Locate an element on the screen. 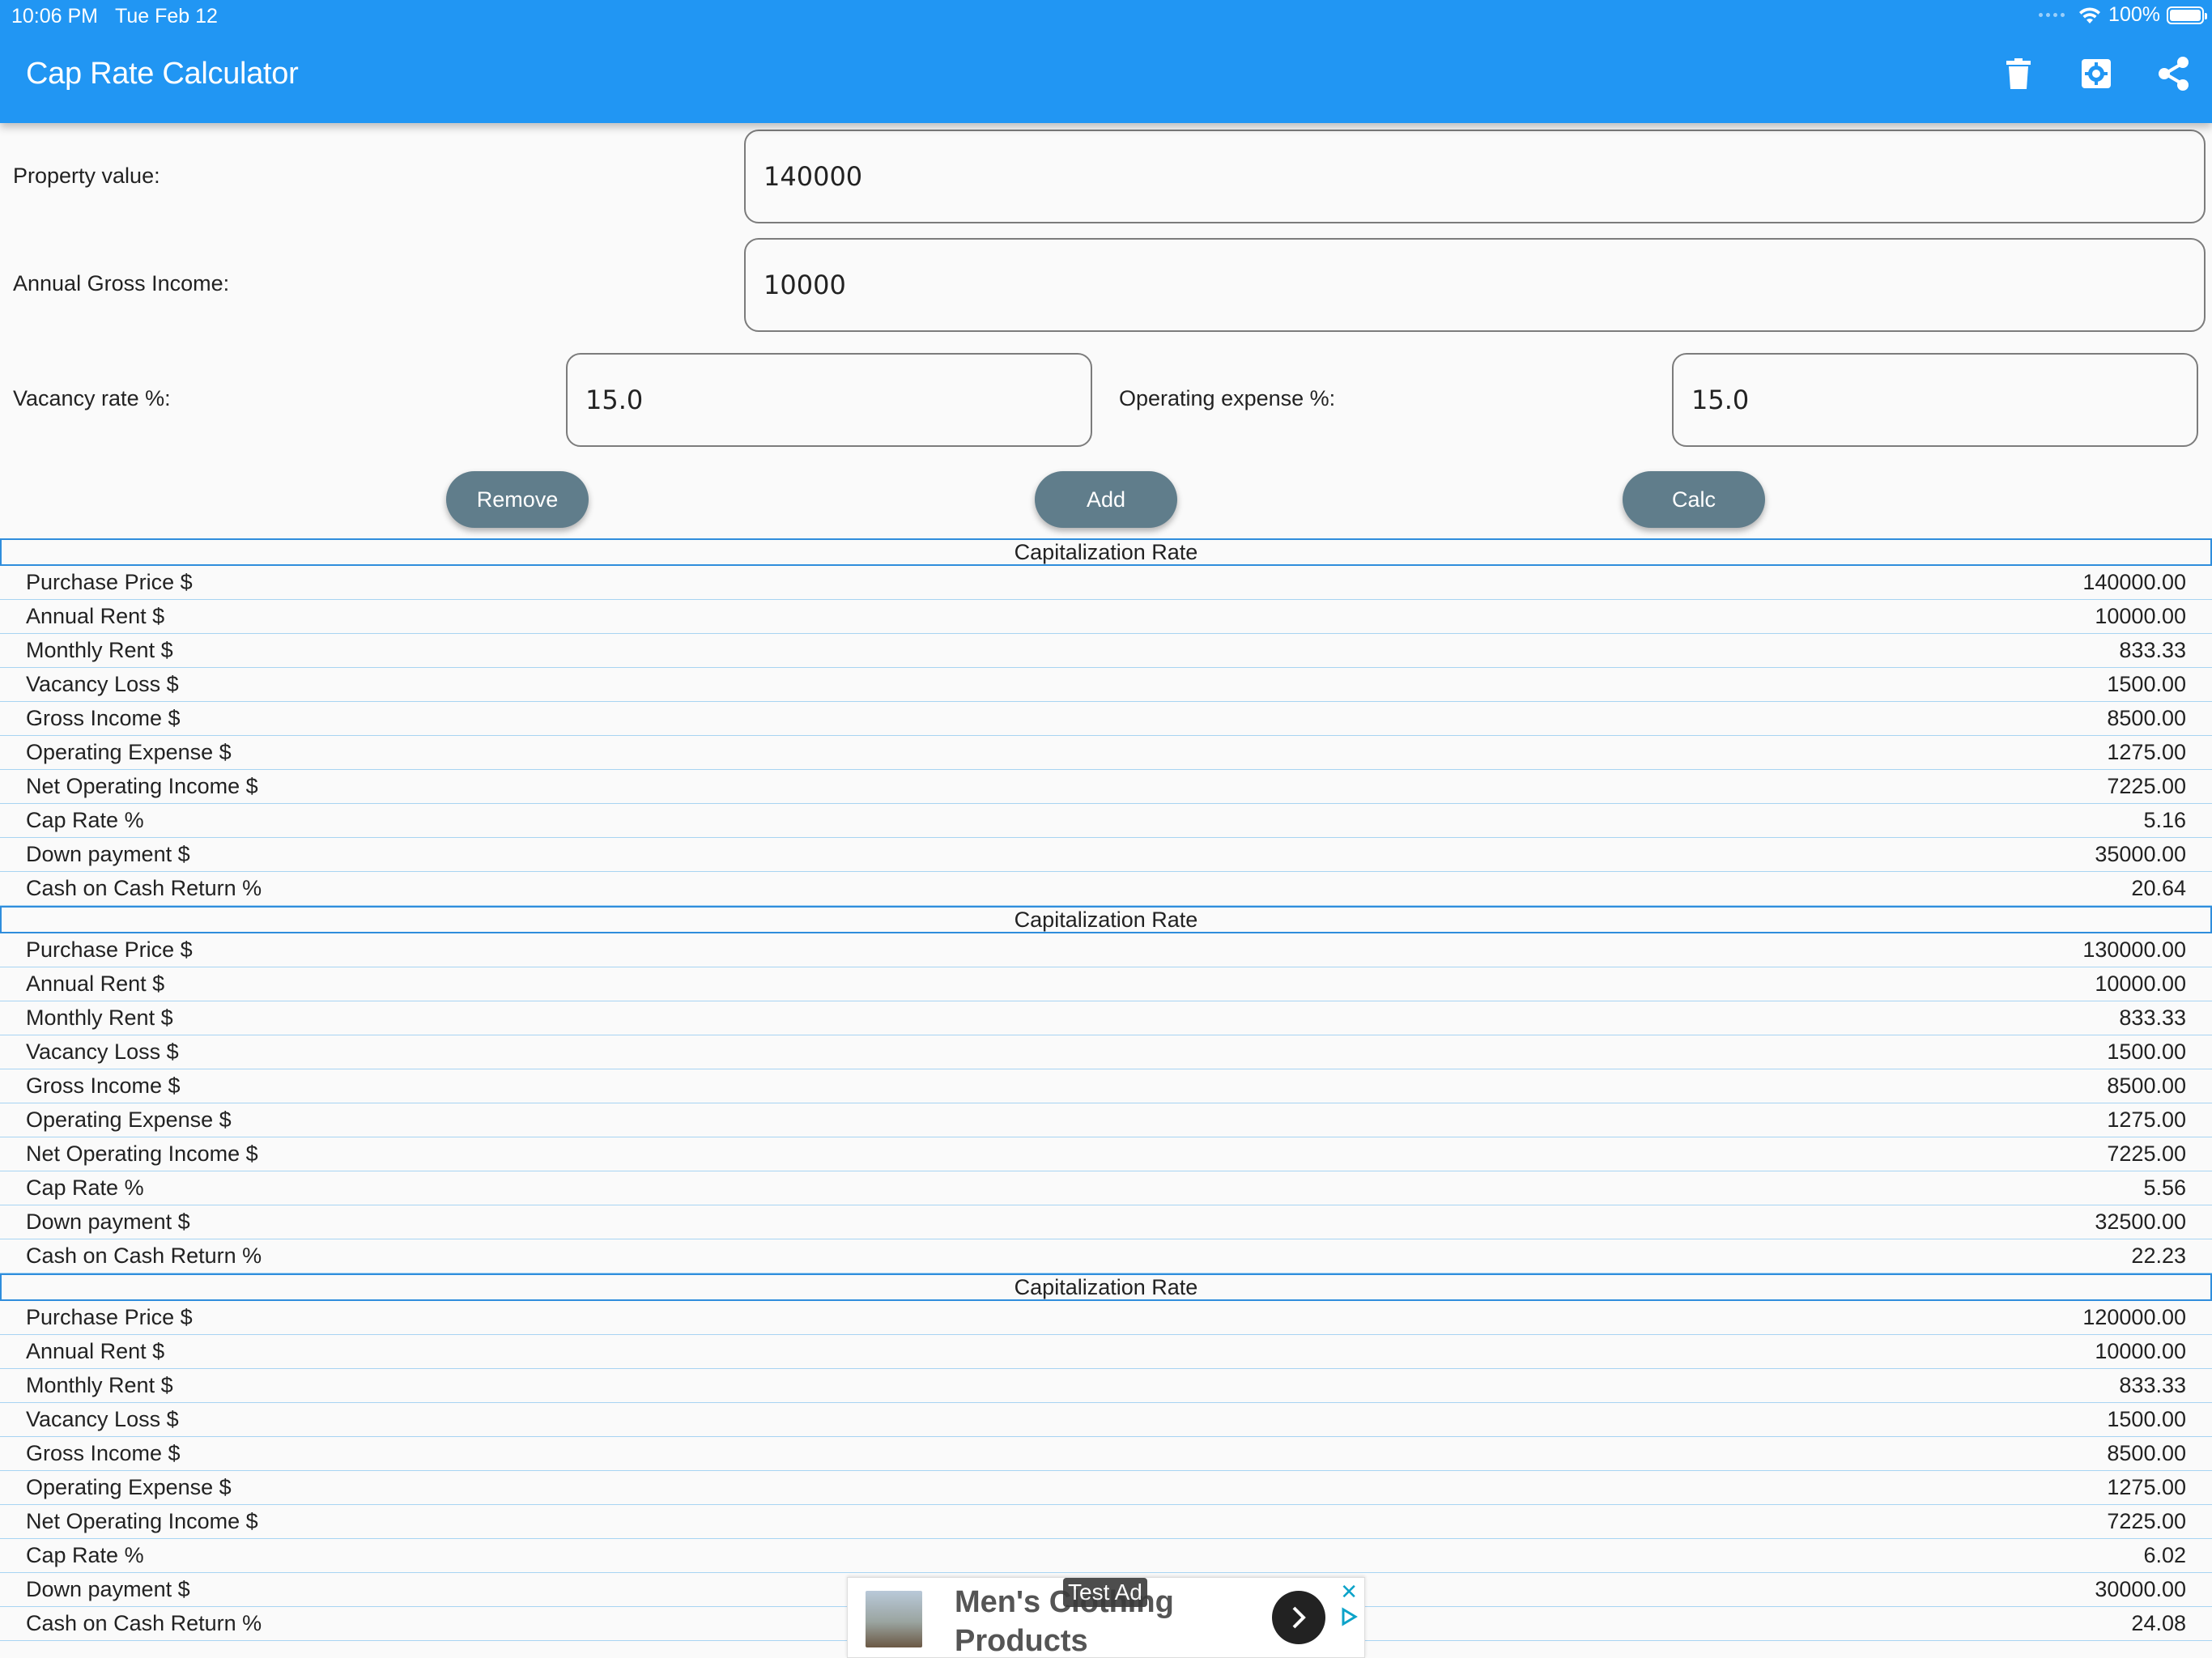 This screenshot has height=1658, width=2212. trash-icon is located at coordinates (2018, 73).